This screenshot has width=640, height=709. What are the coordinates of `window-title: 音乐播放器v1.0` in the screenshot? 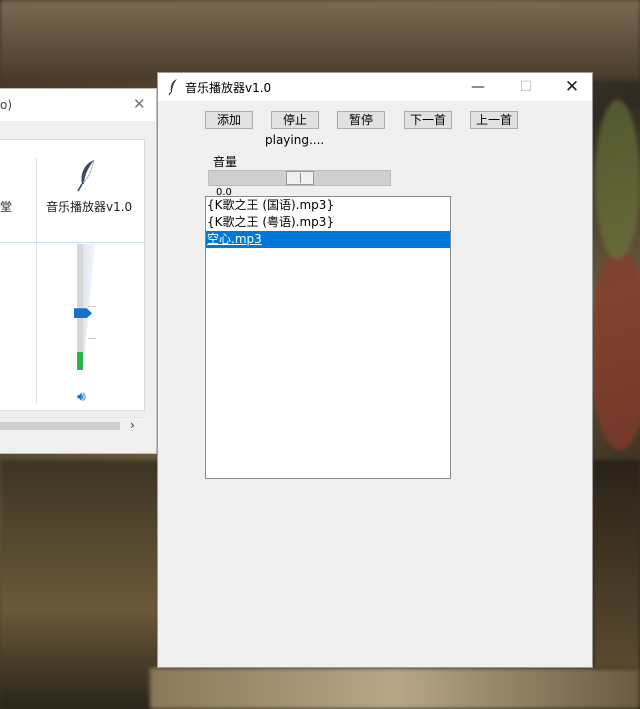 It's located at (228, 88).